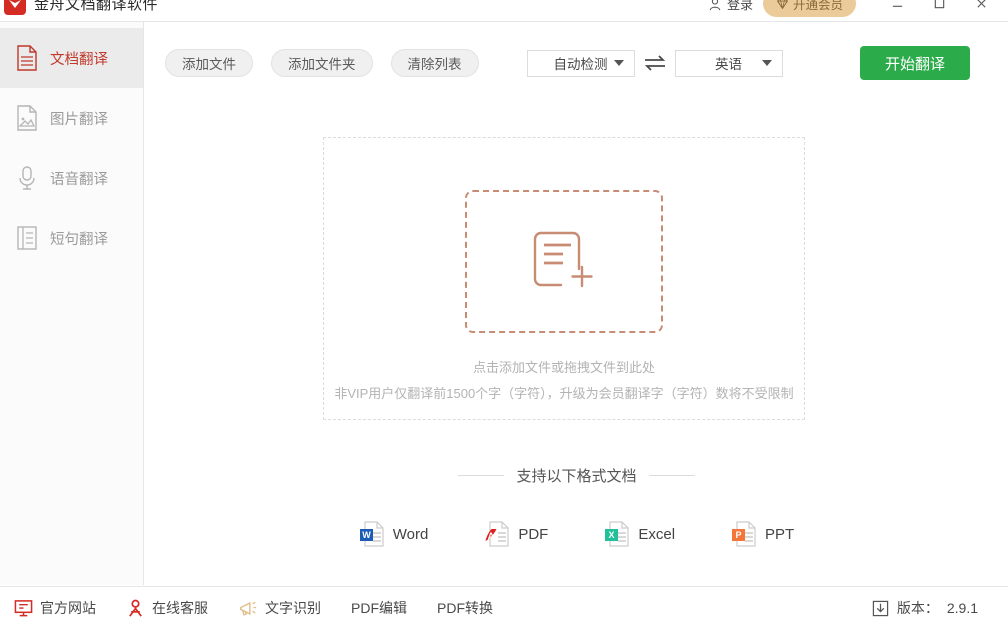 The width and height of the screenshot is (1008, 629). I want to click on status-item-online-service: 在线客服, so click(167, 608).